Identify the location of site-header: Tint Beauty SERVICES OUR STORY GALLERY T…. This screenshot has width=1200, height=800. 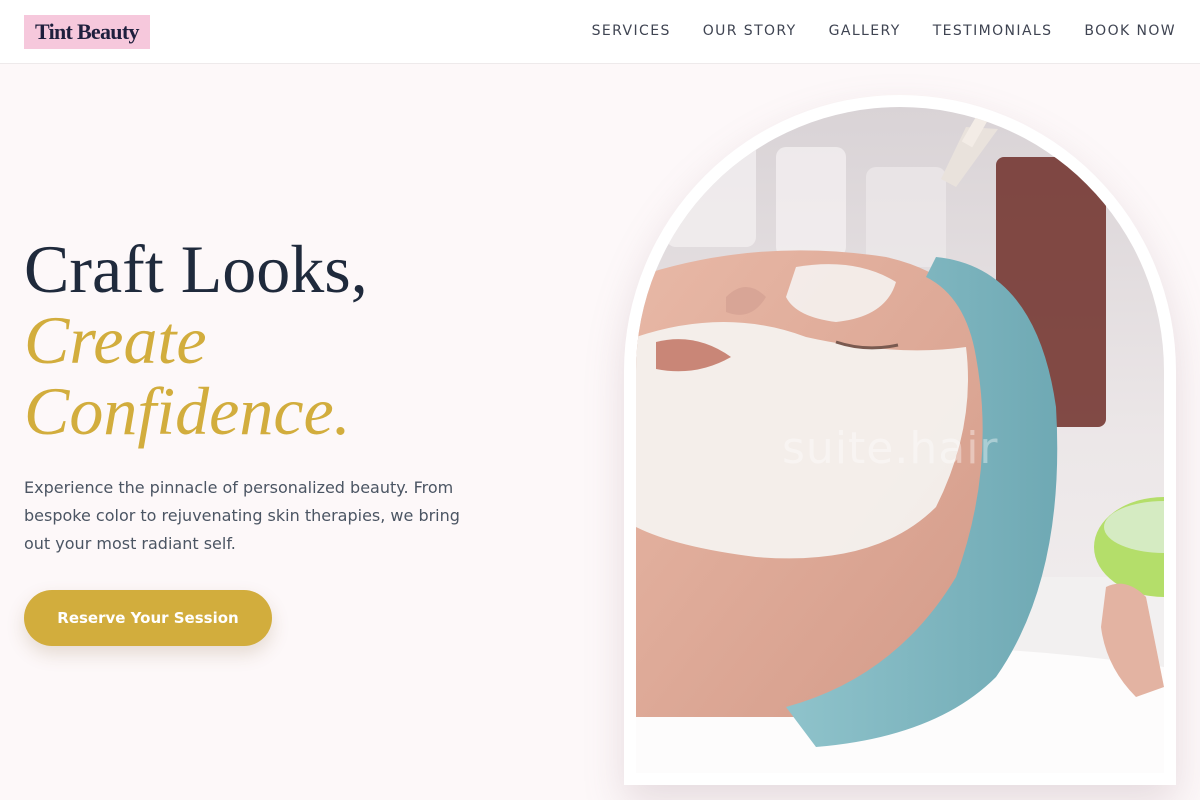
(600, 32).